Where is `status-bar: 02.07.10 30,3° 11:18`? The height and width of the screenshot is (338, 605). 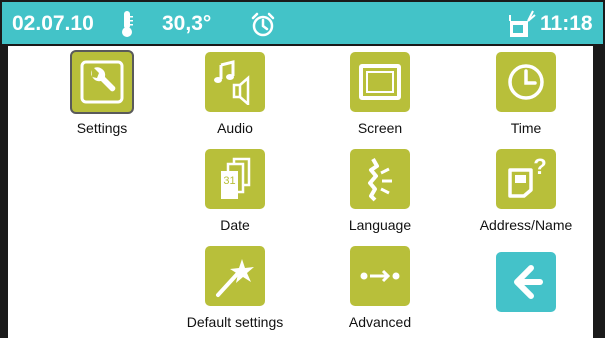 status-bar: 02.07.10 30,3° 11:18 is located at coordinates (302, 23).